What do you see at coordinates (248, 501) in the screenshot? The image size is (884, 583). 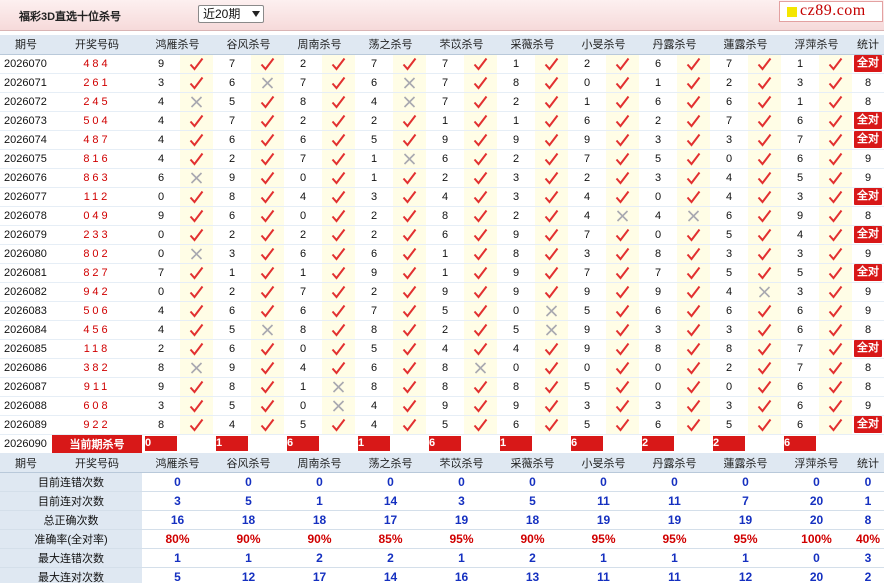 I see `summary-value: 5` at bounding box center [248, 501].